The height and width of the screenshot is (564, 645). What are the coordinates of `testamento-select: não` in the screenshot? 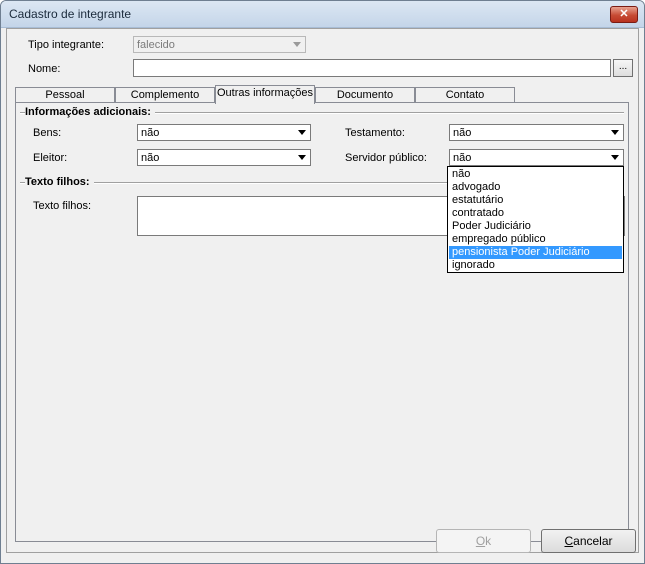 It's located at (536, 132).